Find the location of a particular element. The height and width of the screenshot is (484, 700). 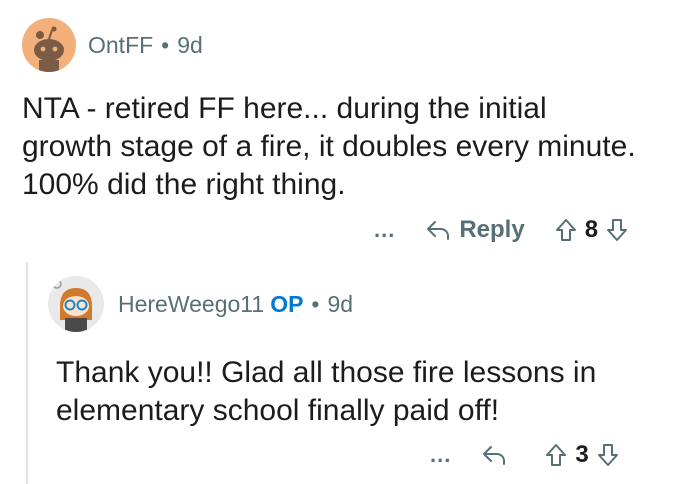

reply-button is located at coordinates (498, 455).